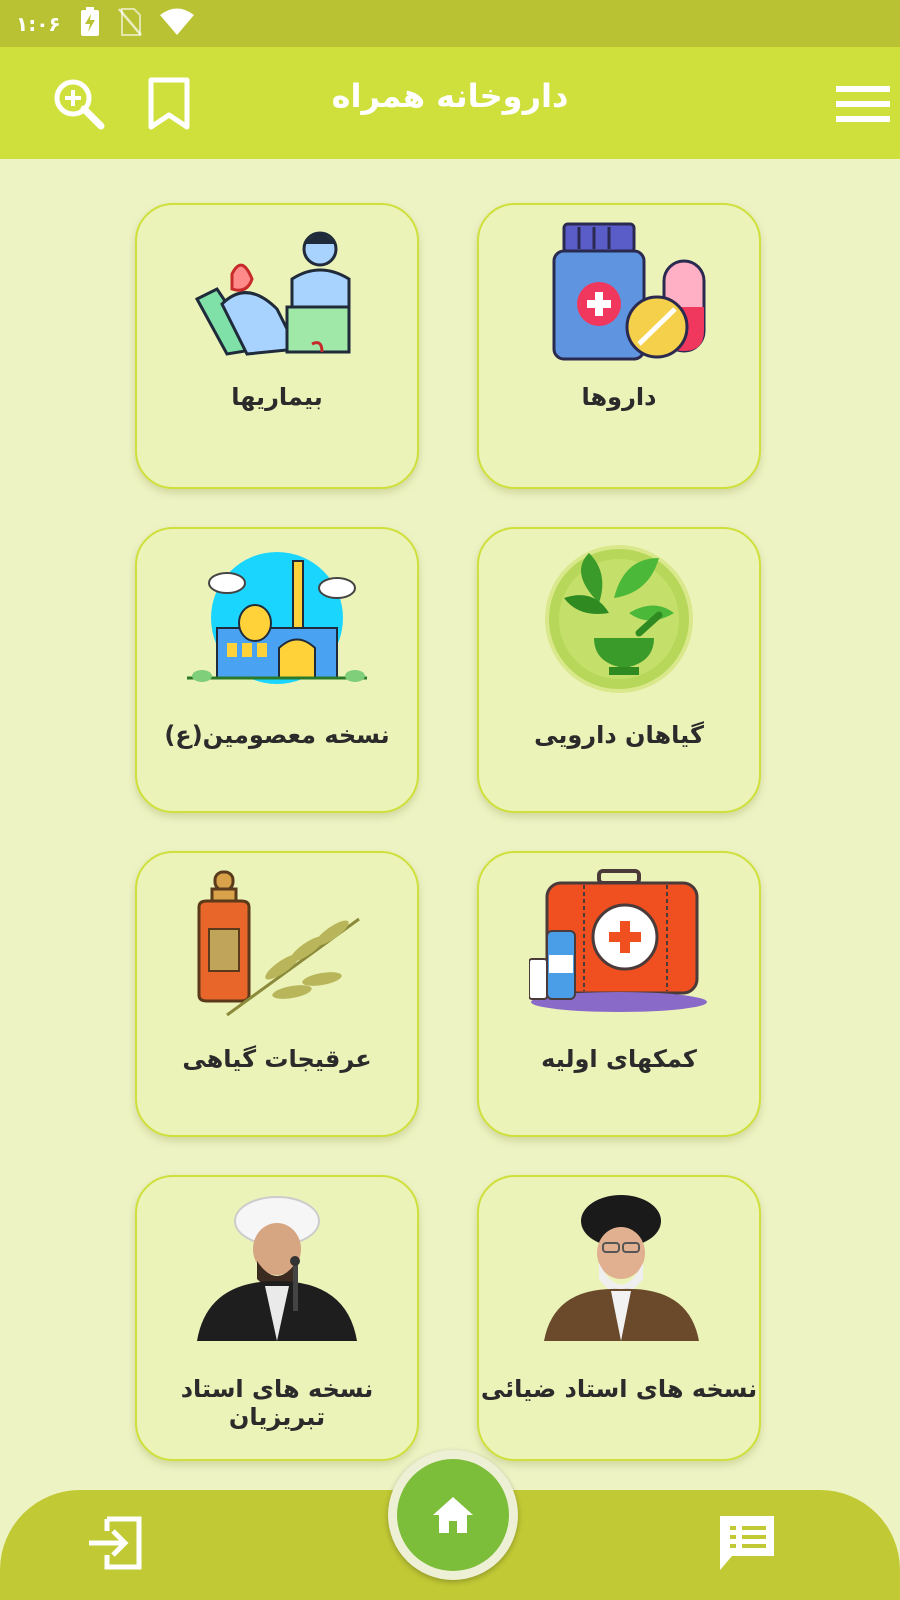 This screenshot has width=900, height=1600. What do you see at coordinates (277, 618) in the screenshot?
I see `shrine-icon` at bounding box center [277, 618].